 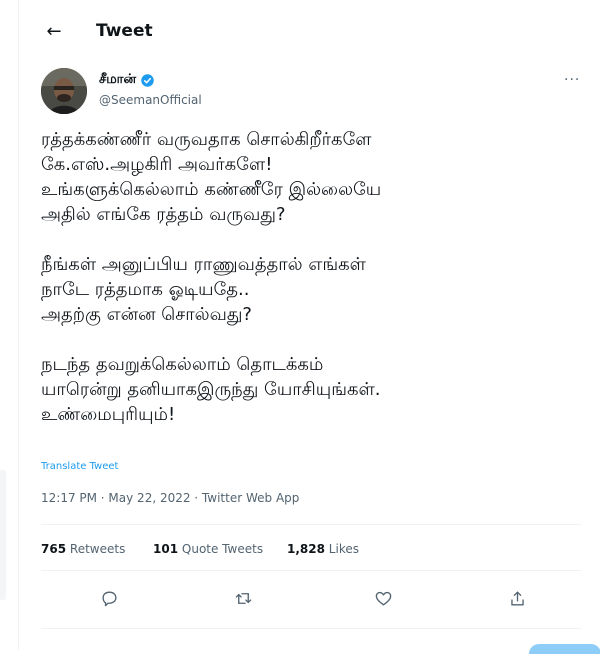 What do you see at coordinates (124, 31) in the screenshot?
I see `page-title: Tweet` at bounding box center [124, 31].